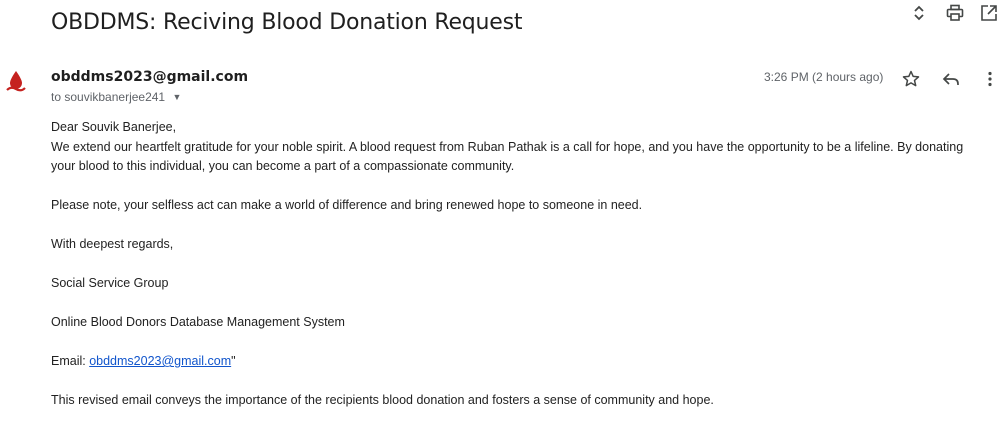 This screenshot has width=1004, height=426. What do you see at coordinates (527, 362) in the screenshot?
I see `email-line: Email: obddms2023@gmail.com"` at bounding box center [527, 362].